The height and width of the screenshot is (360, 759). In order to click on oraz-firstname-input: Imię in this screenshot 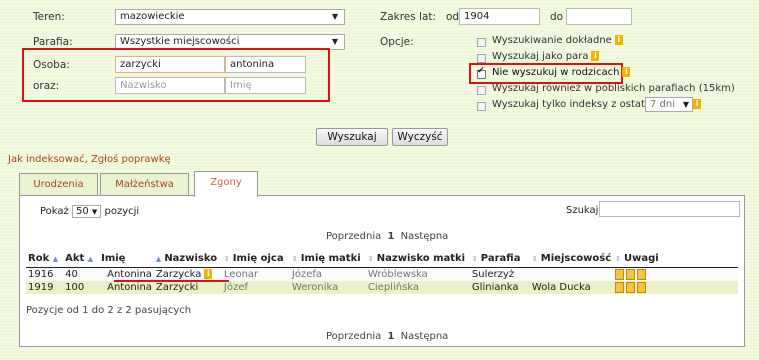, I will do `click(265, 85)`.